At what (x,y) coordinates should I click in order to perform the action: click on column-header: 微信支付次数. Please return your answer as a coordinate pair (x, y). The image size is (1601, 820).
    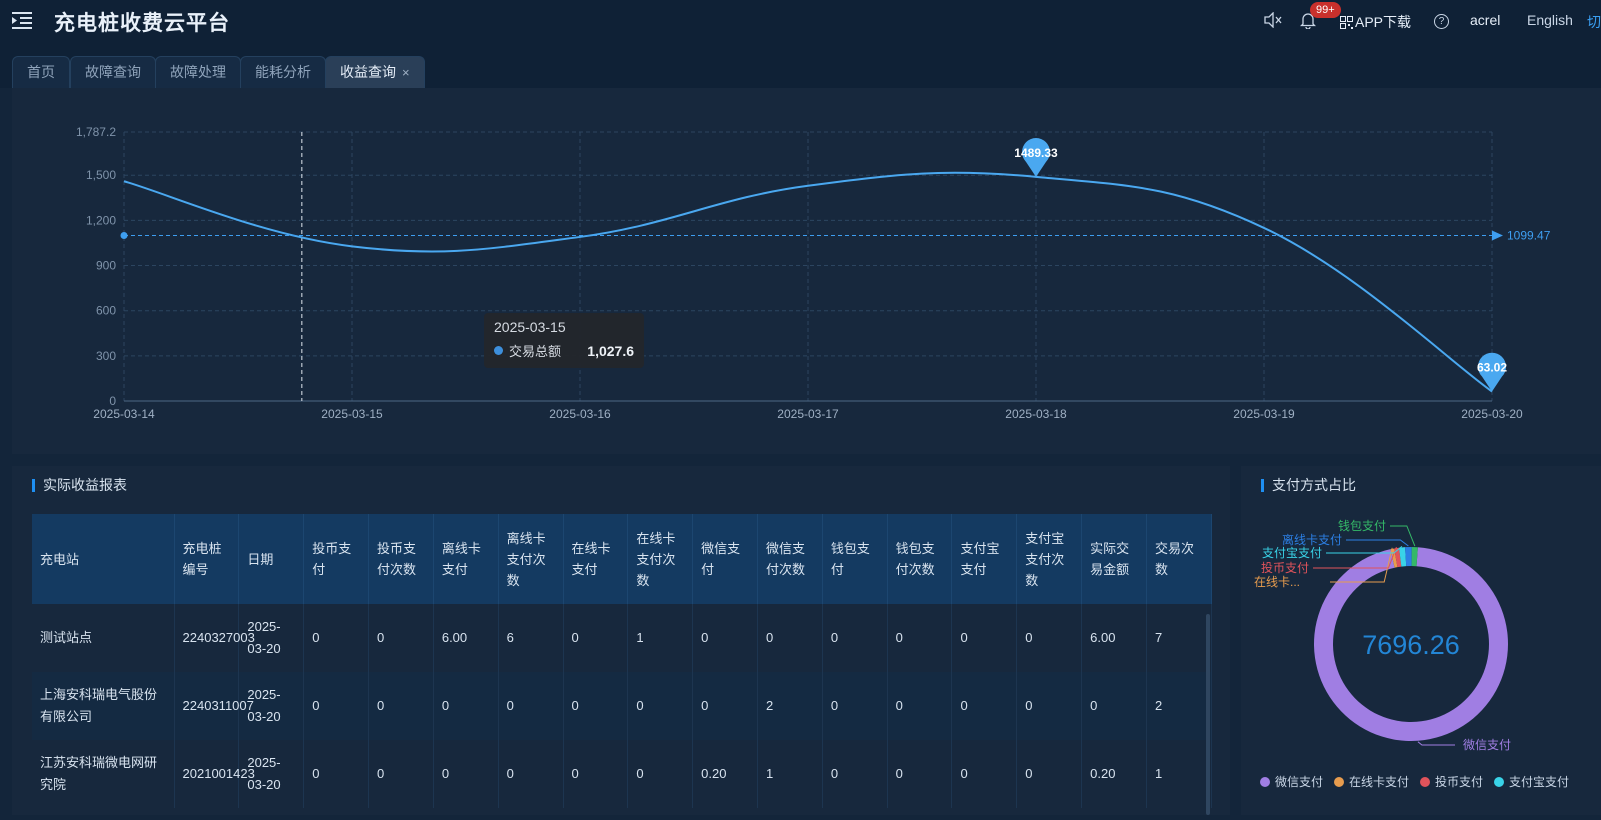
    Looking at the image, I should click on (790, 559).